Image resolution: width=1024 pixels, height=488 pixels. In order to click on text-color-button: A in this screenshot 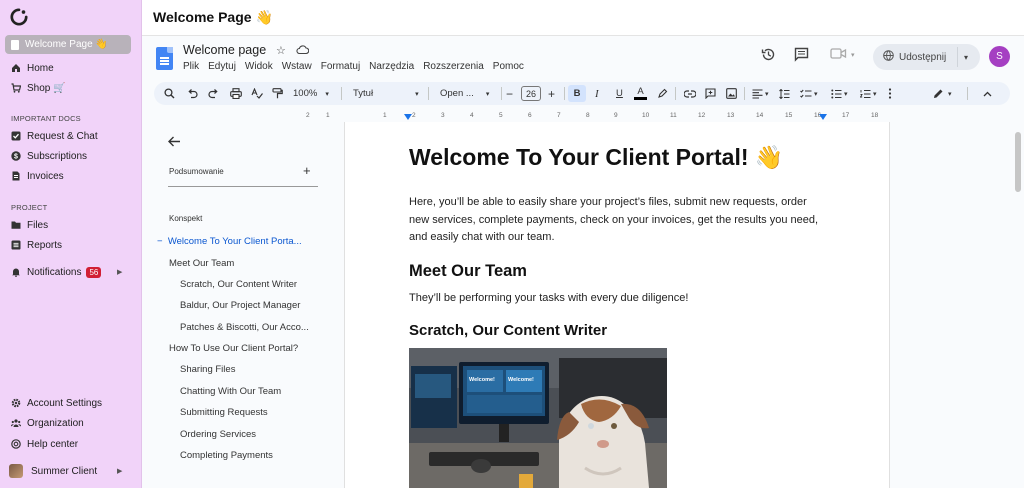, I will do `click(640, 93)`.